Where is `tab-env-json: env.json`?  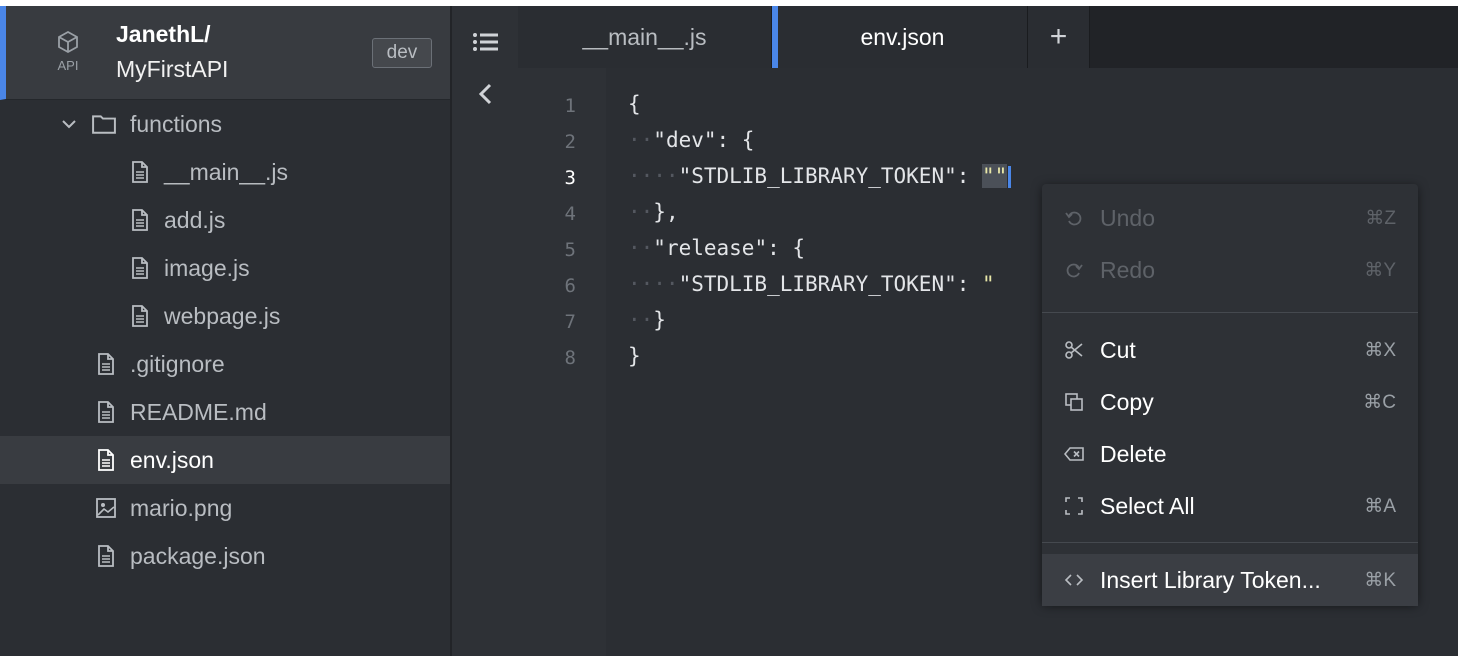 tab-env-json: env.json is located at coordinates (900, 37).